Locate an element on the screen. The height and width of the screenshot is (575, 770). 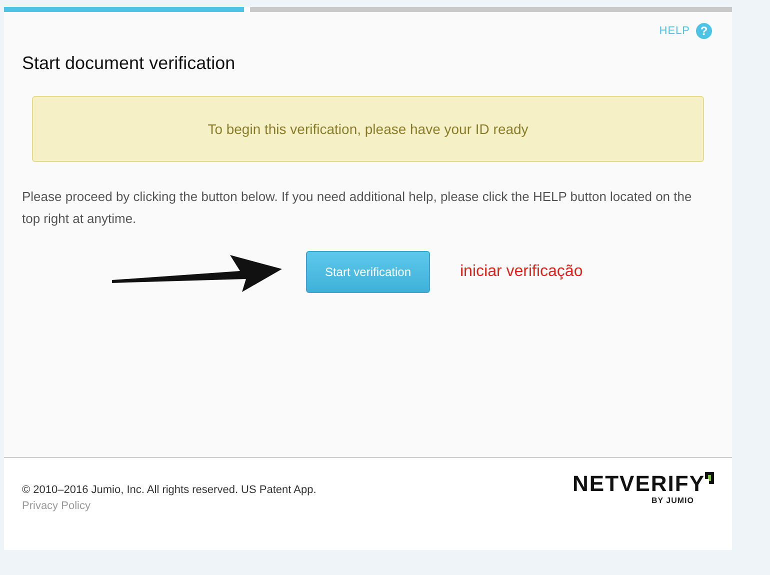
annotation-text: iniciar verificação is located at coordinates (521, 272).